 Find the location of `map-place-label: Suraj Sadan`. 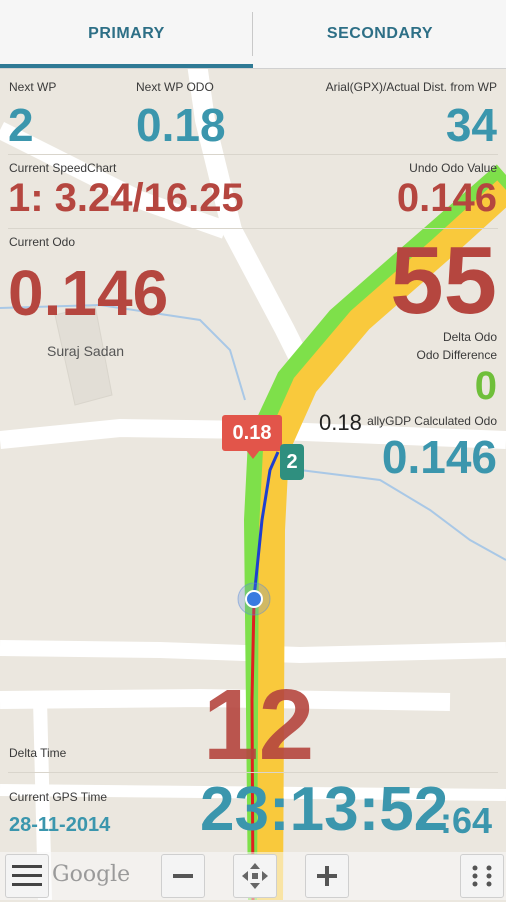

map-place-label: Suraj Sadan is located at coordinates (86, 351).